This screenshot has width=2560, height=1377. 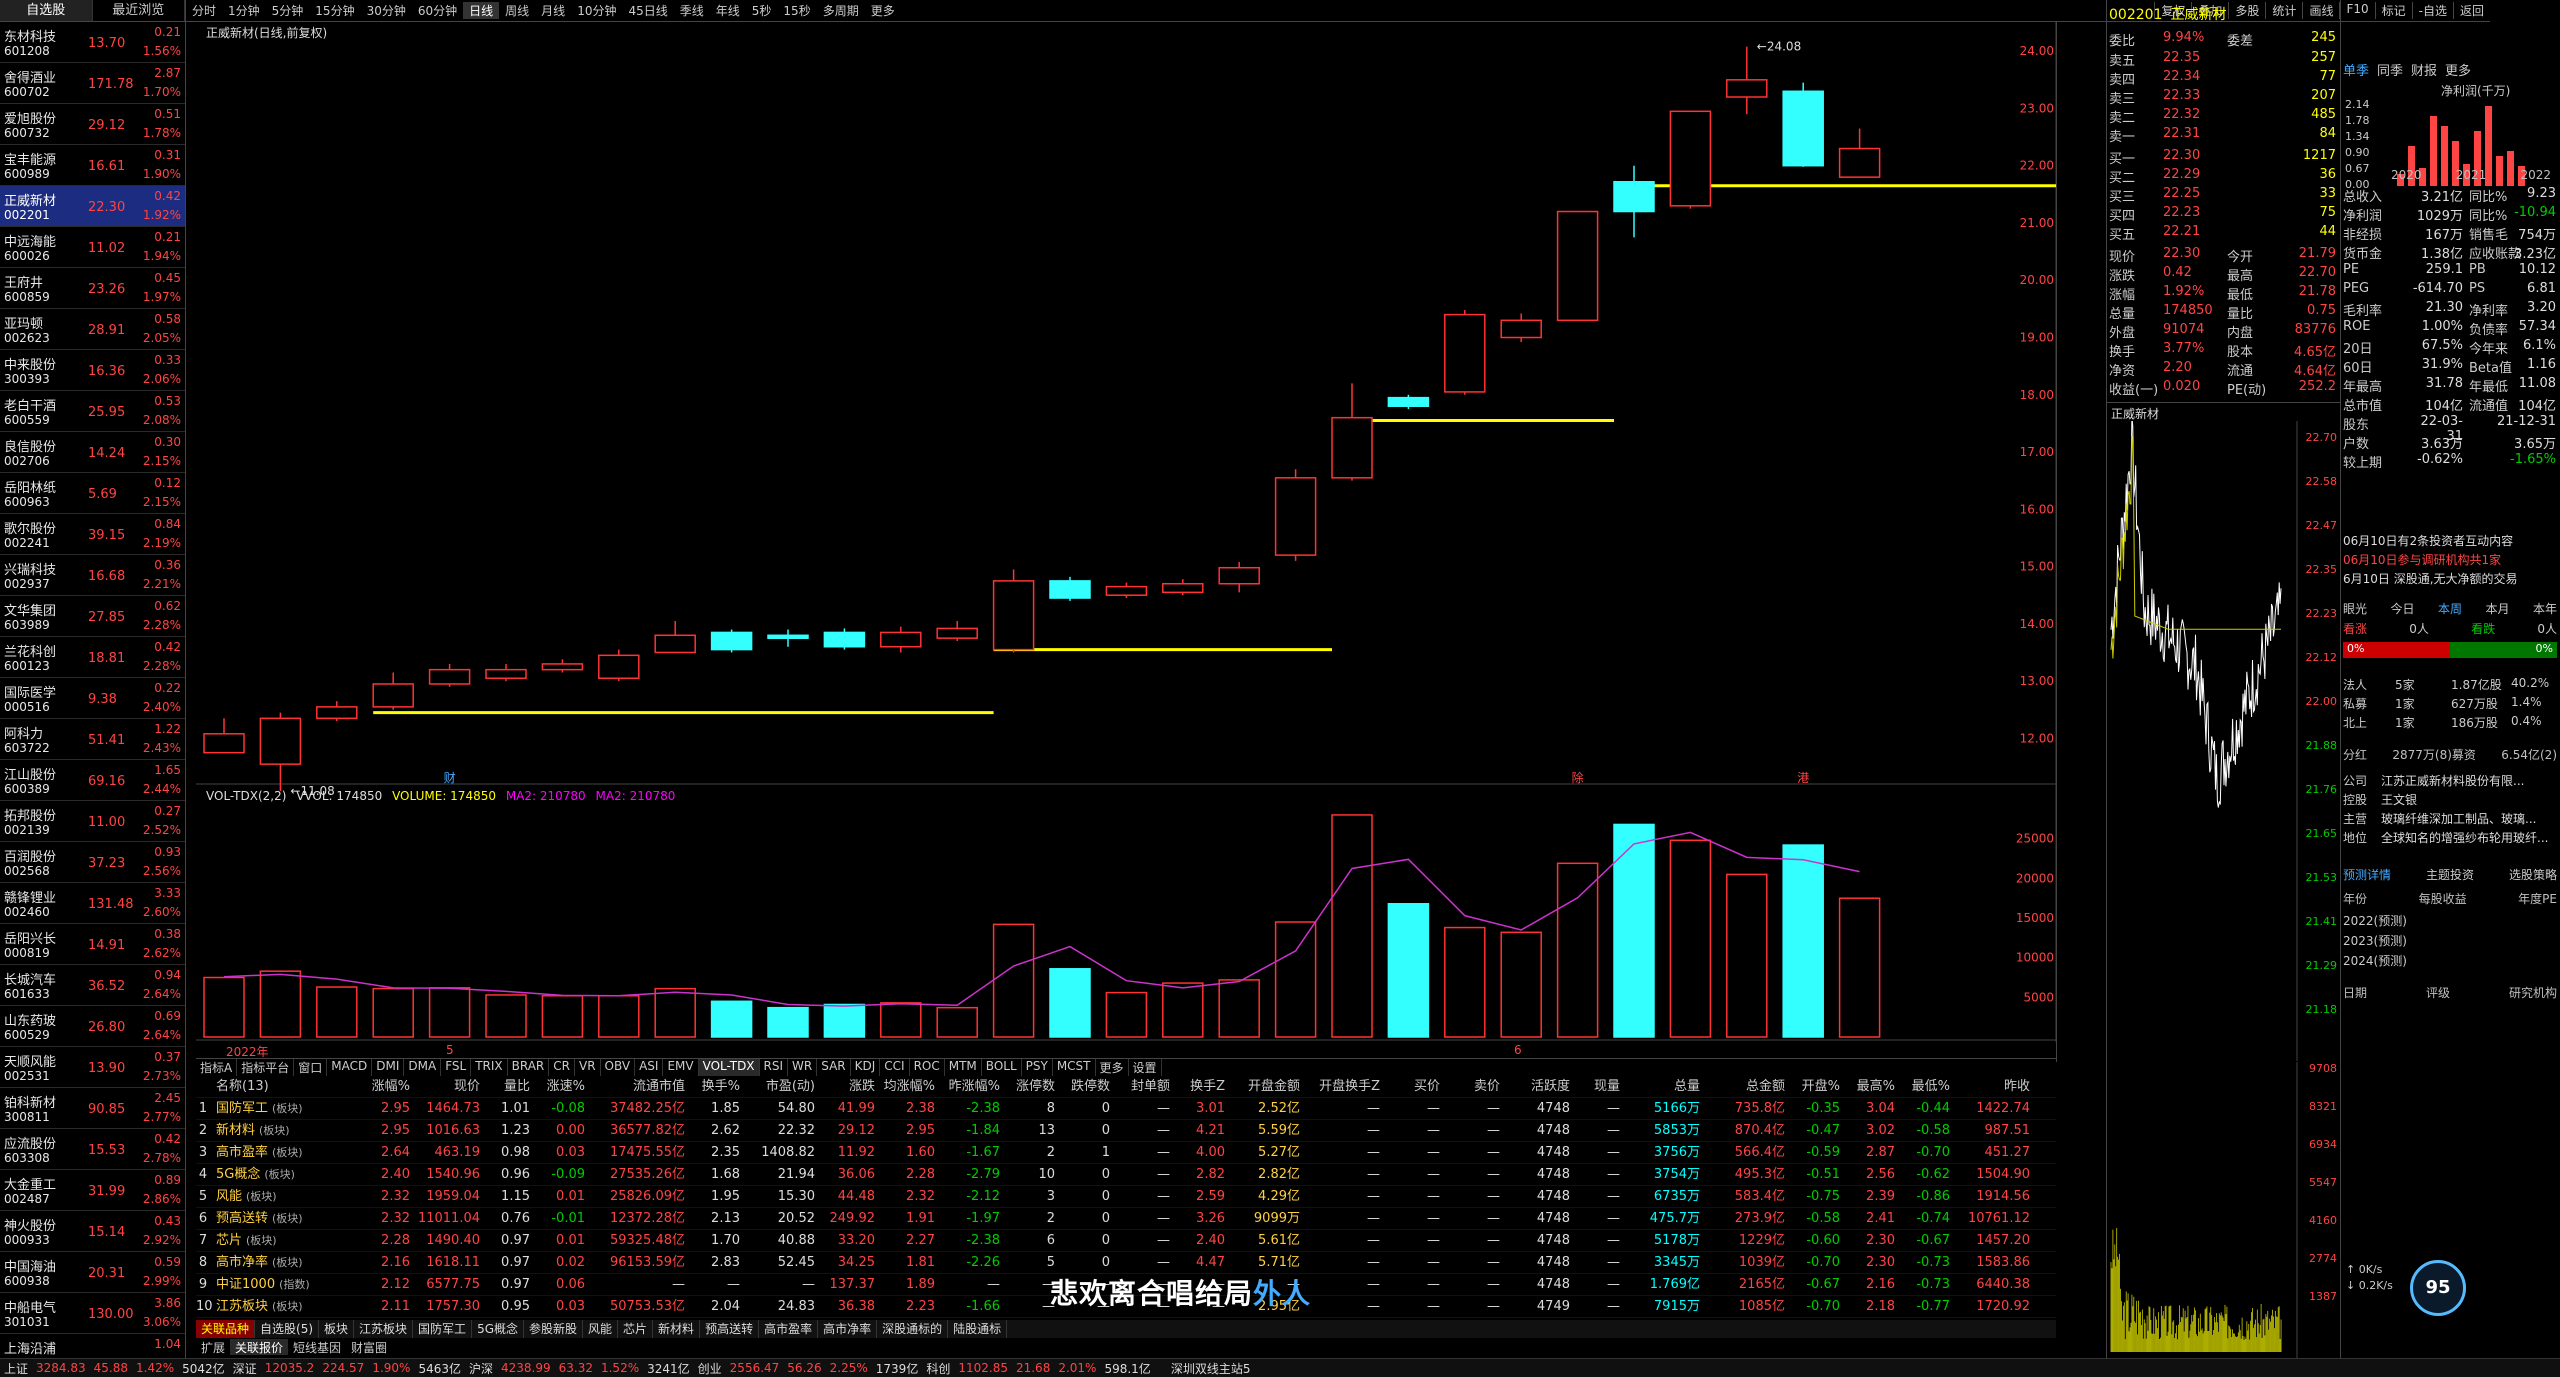 What do you see at coordinates (1818, 1086) in the screenshot?
I see `col-header: 开盘%` at bounding box center [1818, 1086].